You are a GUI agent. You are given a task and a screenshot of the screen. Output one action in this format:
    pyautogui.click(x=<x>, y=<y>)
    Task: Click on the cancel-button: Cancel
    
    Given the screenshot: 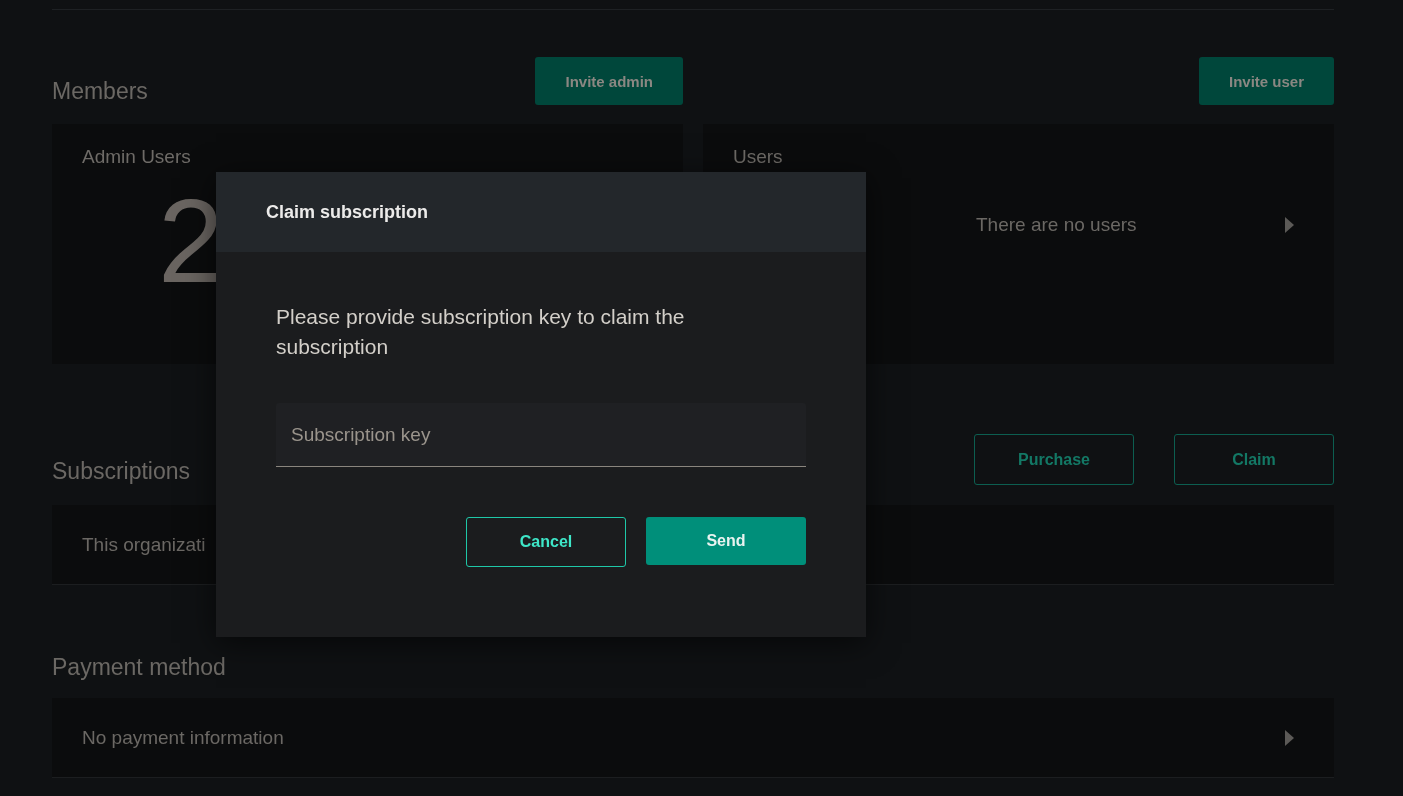 What is the action you would take?
    pyautogui.click(x=546, y=542)
    